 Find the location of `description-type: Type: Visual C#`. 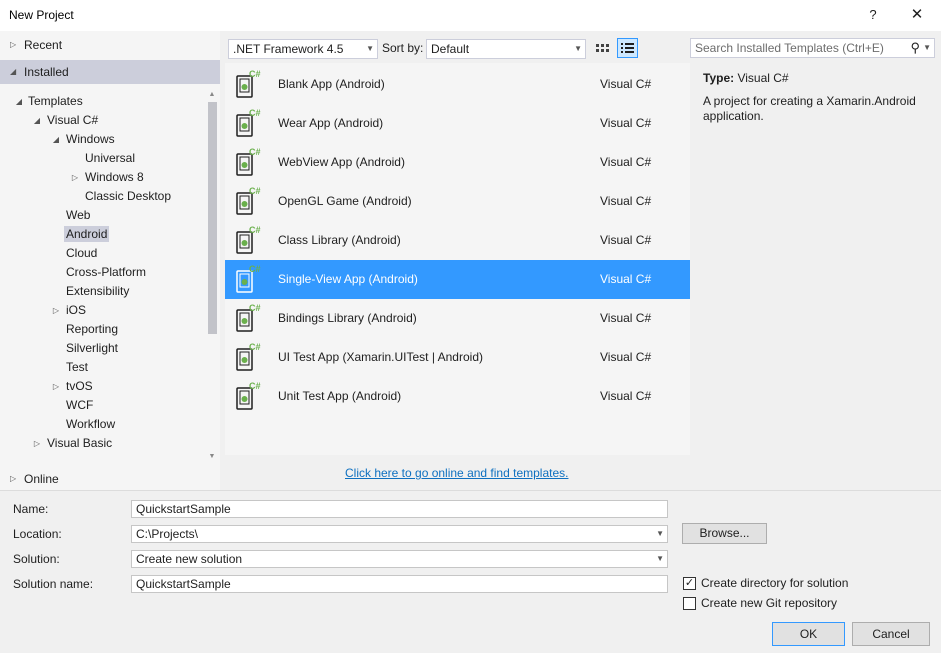

description-type: Type: Visual C# is located at coordinates (746, 78).